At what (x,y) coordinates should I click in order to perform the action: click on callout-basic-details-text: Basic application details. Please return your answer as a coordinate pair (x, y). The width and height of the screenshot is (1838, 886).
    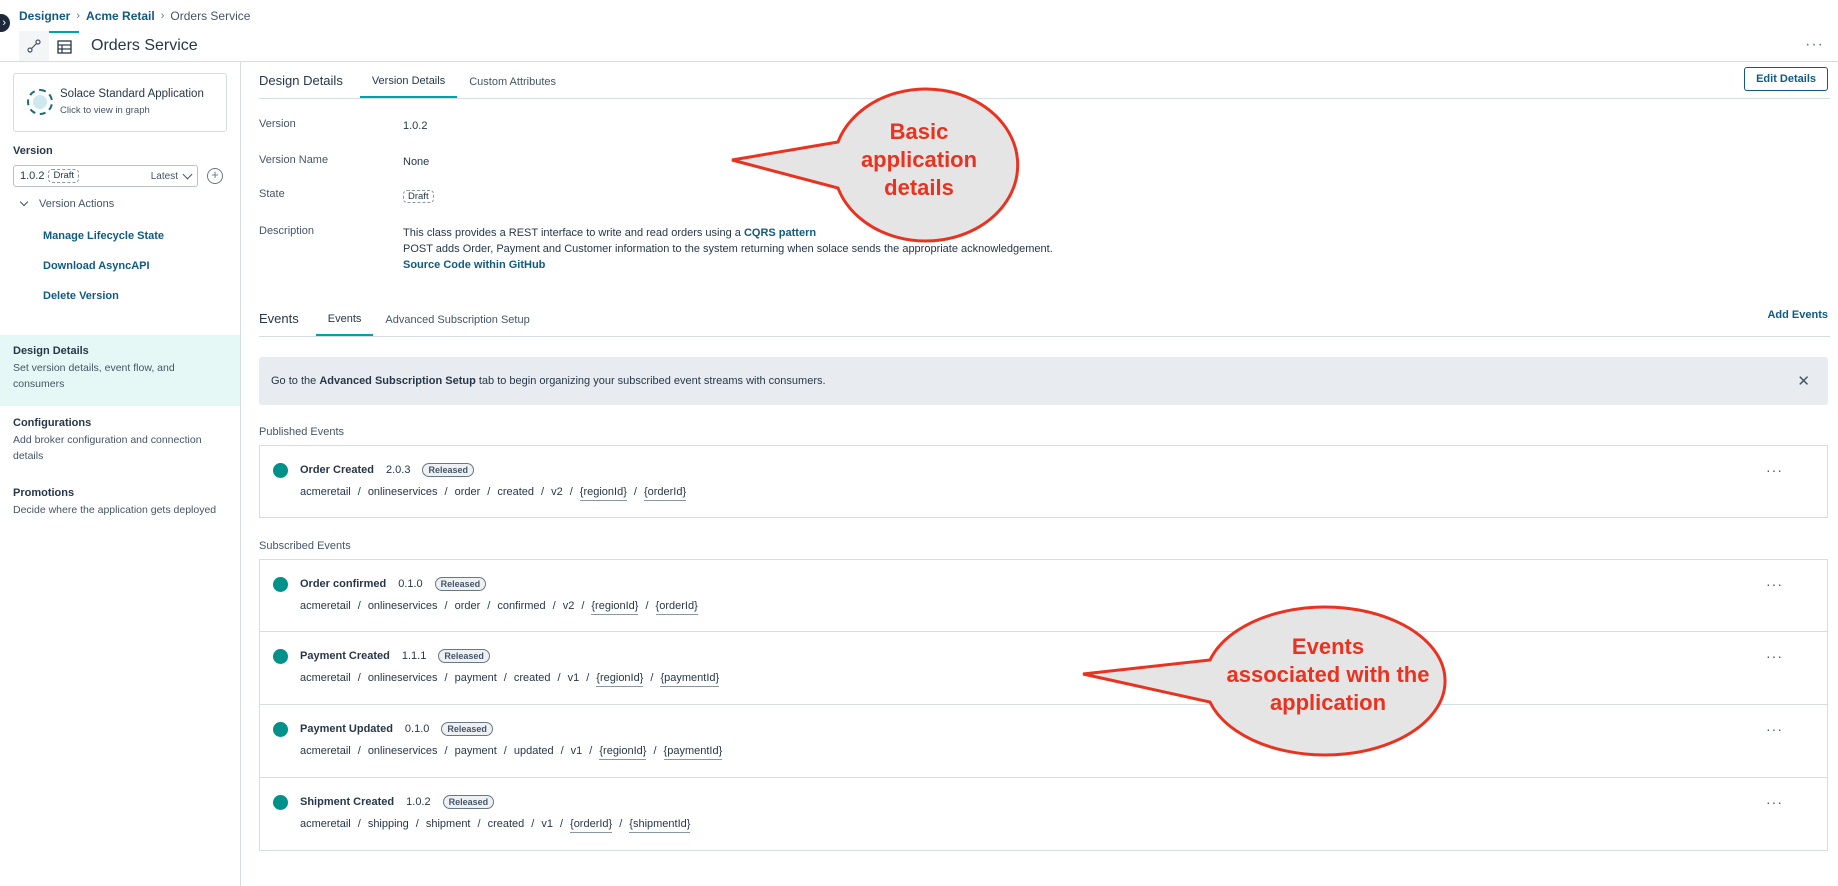
    Looking at the image, I should click on (919, 159).